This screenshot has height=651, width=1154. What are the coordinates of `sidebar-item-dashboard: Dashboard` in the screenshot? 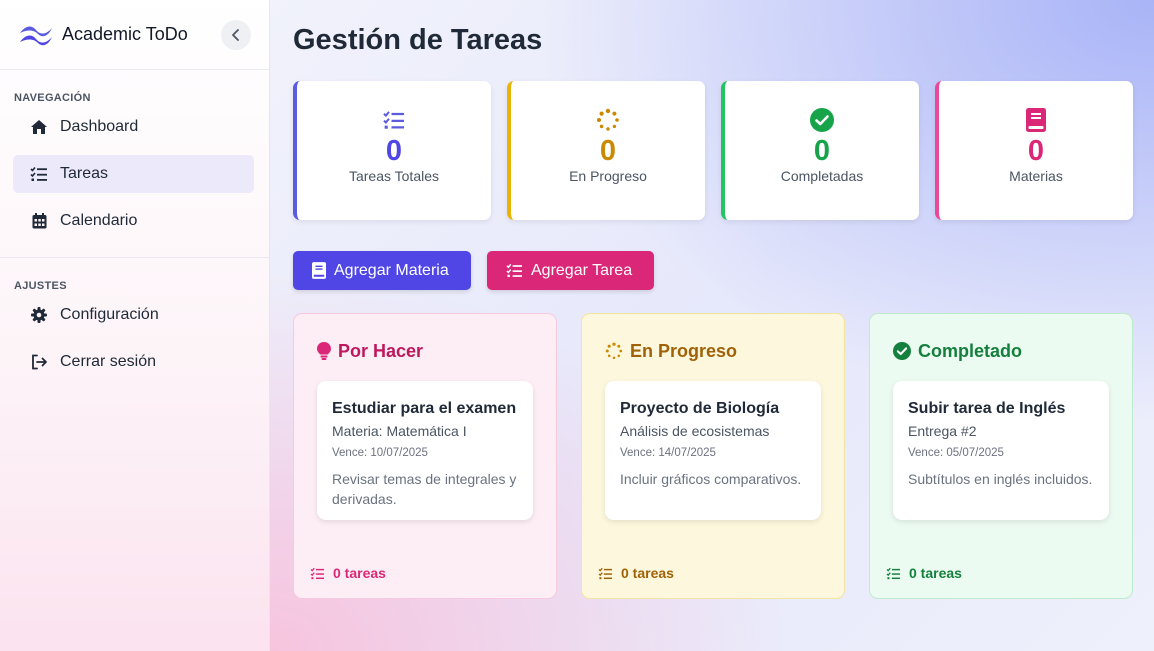 It's located at (133, 127).